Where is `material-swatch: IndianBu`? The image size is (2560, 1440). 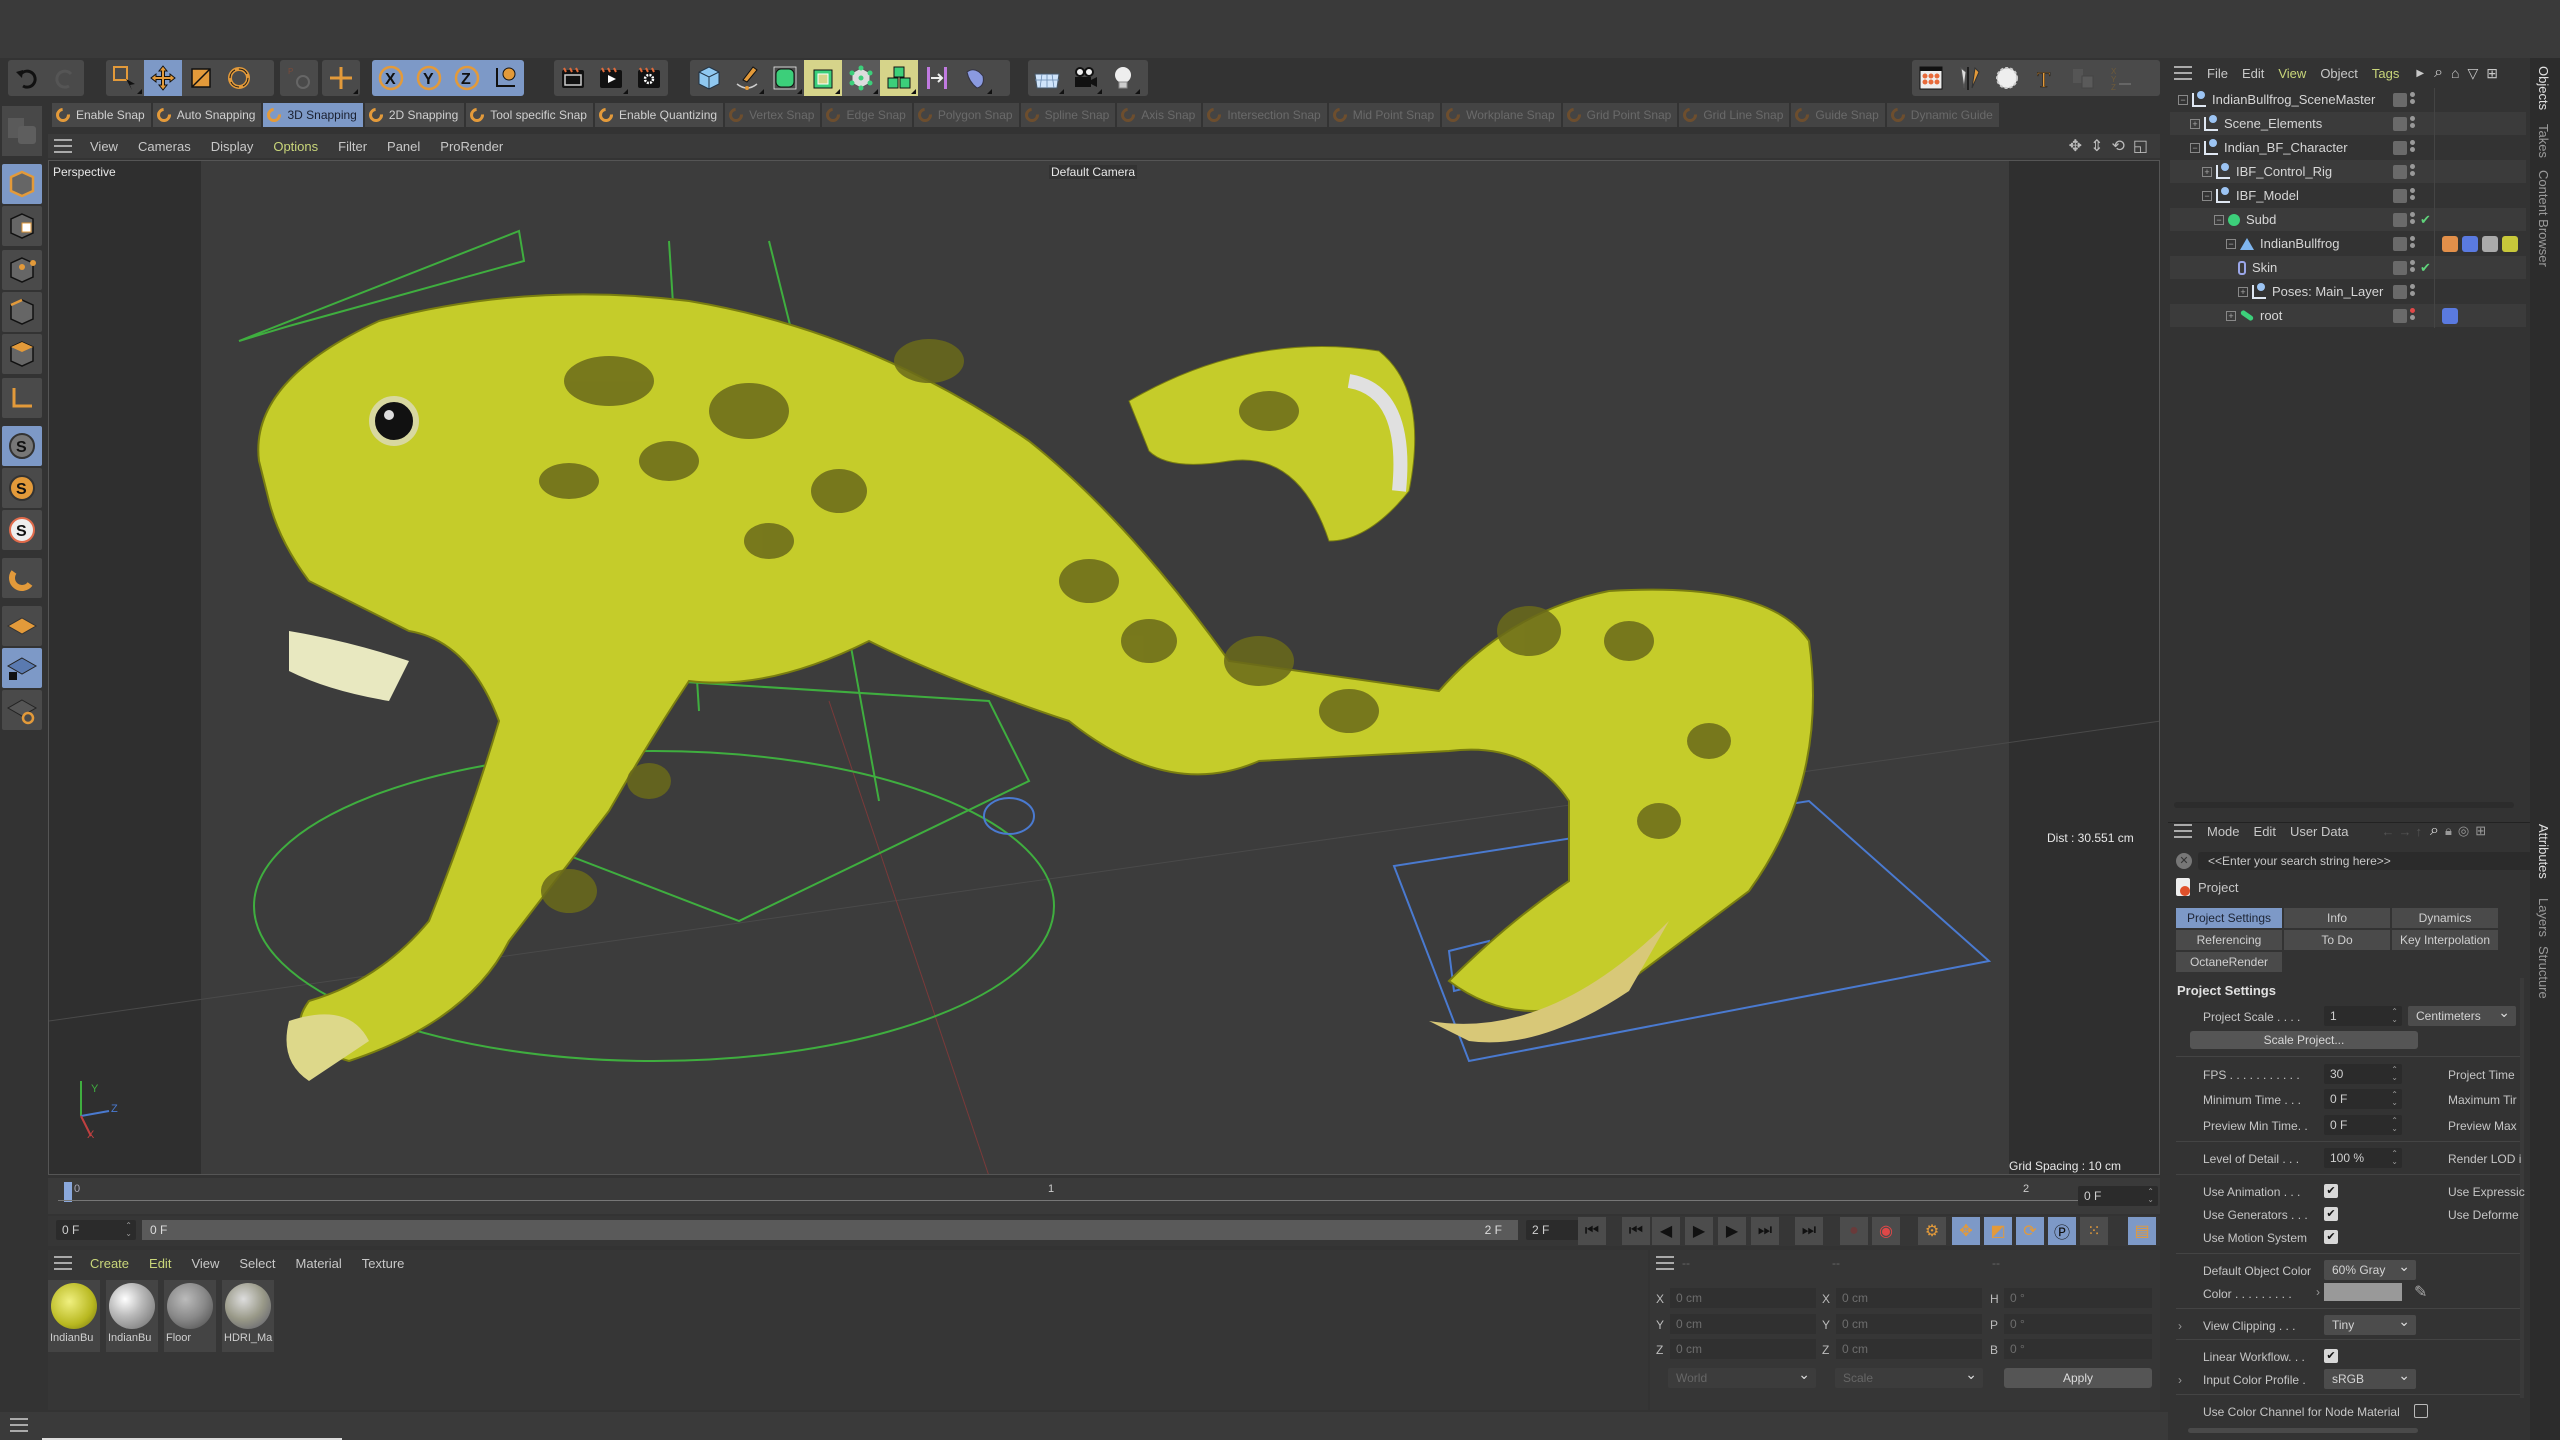 material-swatch: IndianBu is located at coordinates (74, 1316).